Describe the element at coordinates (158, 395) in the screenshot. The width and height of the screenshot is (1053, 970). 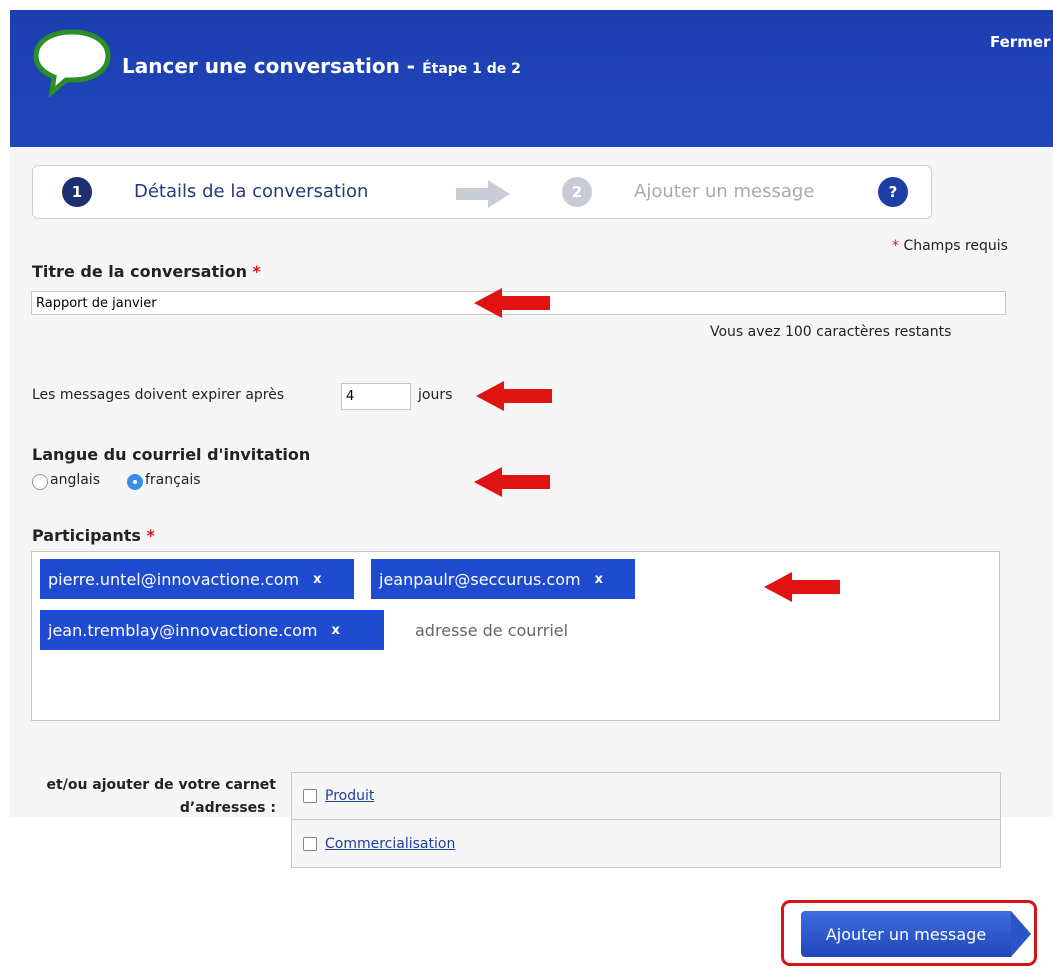
I see `expire-label: Les messages doivent expirer après` at that location.